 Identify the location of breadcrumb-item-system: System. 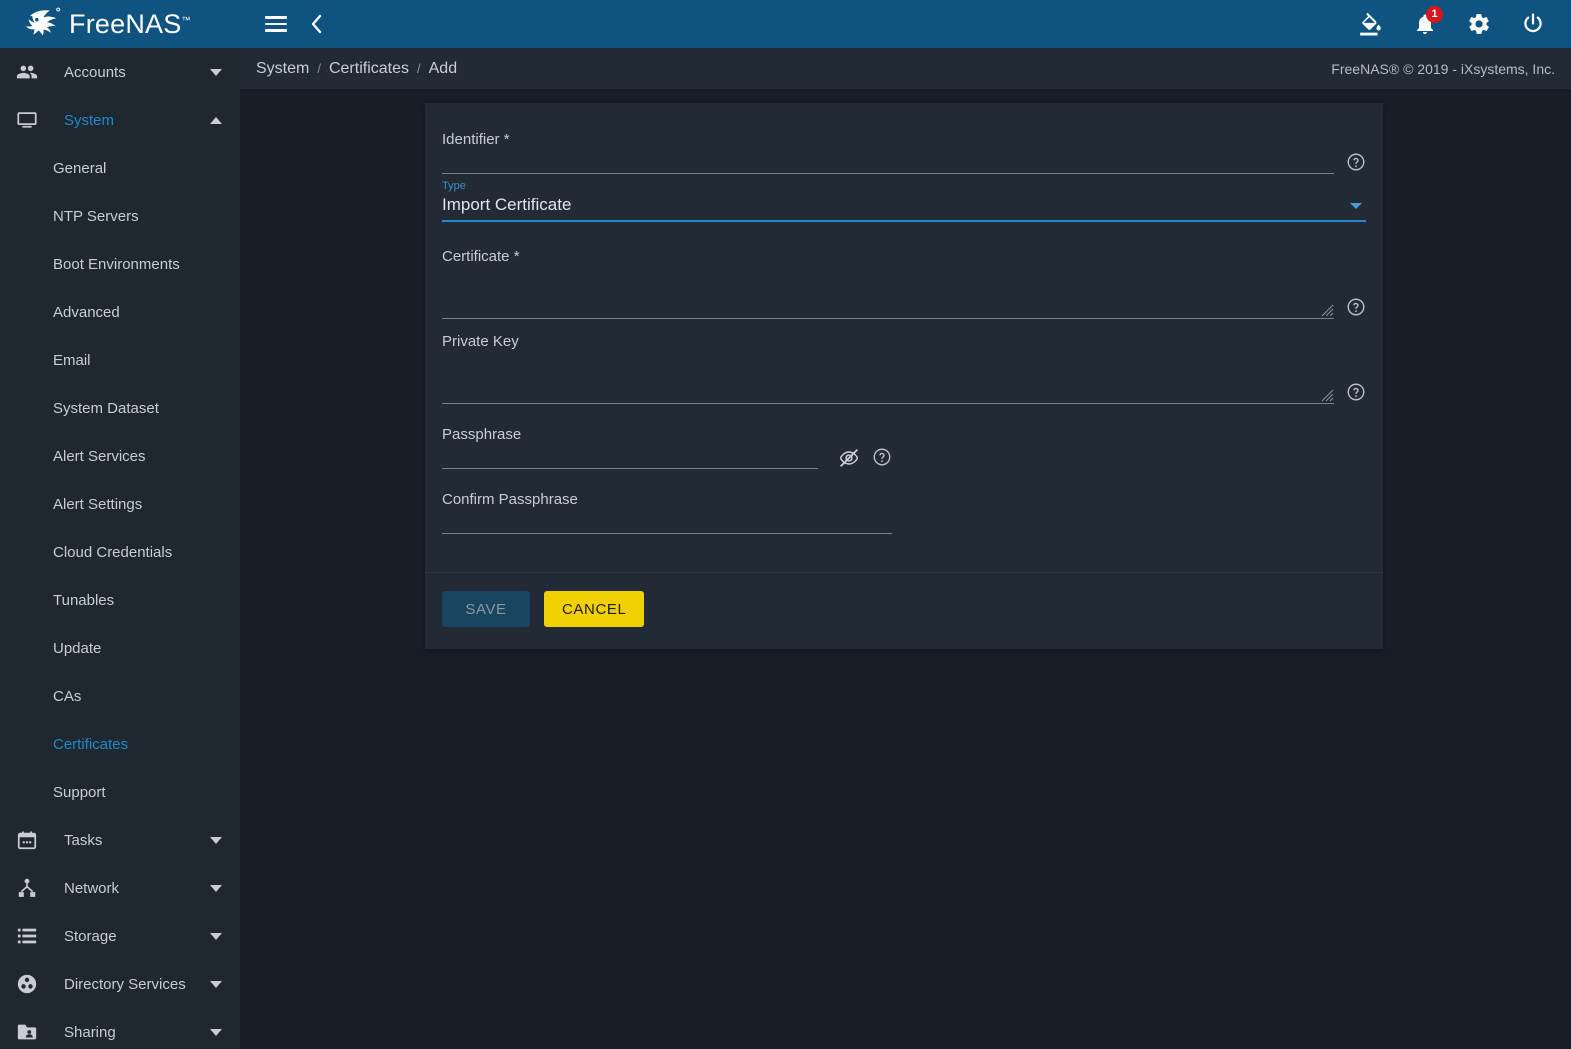
(282, 69).